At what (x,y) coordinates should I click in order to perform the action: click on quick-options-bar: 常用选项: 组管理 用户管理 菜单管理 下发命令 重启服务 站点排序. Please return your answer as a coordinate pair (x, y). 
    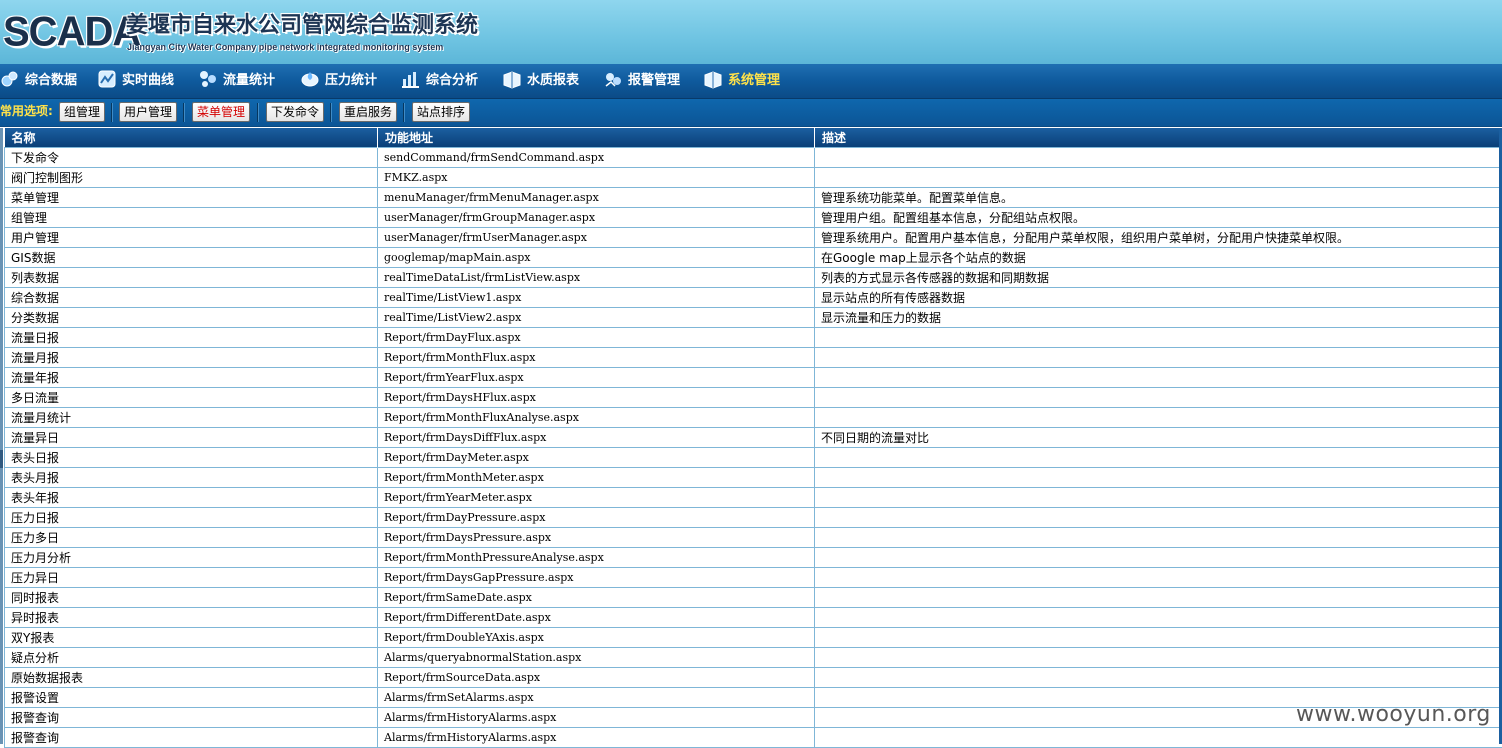
    Looking at the image, I should click on (751, 113).